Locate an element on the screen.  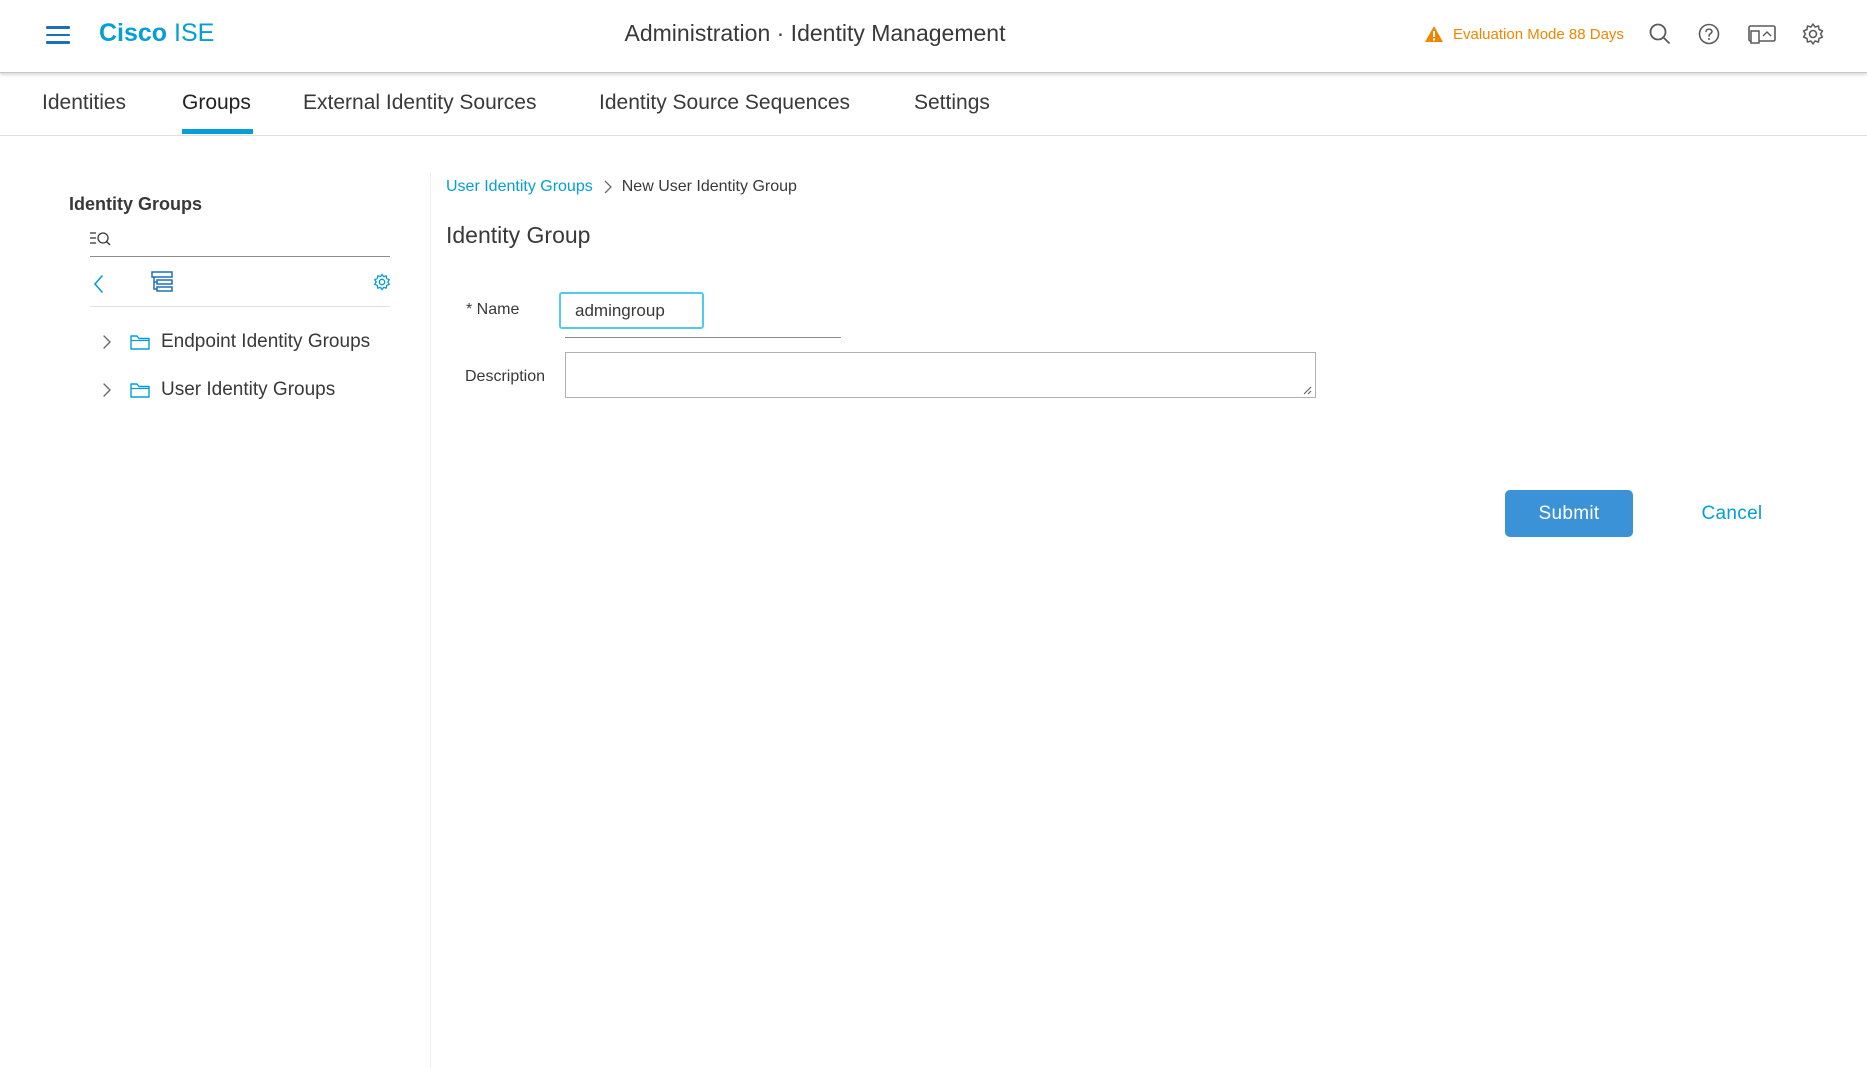
sidebar-title: Identity Groups is located at coordinates (136, 204).